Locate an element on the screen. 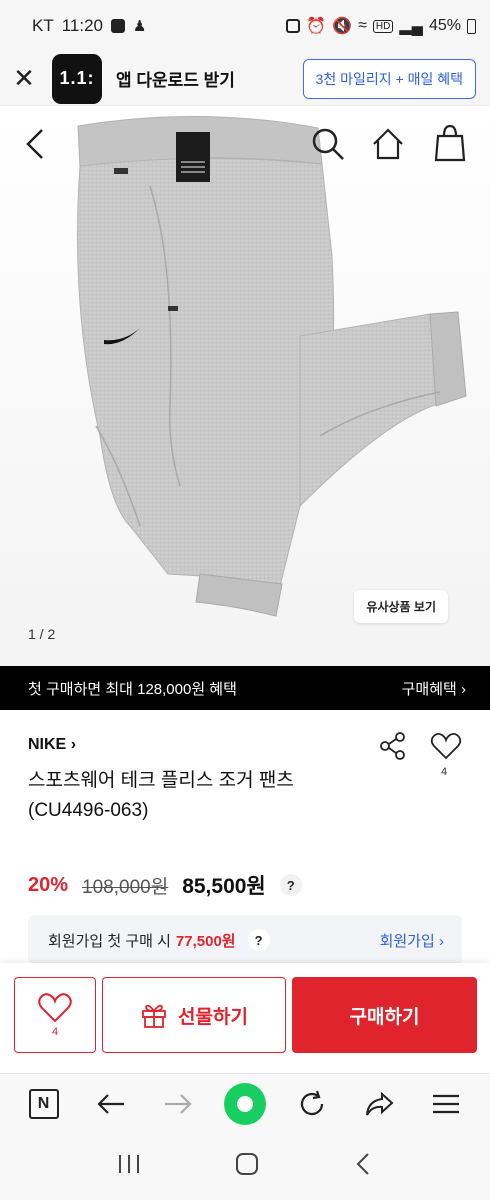  discount-rate: 20% is located at coordinates (48, 884).